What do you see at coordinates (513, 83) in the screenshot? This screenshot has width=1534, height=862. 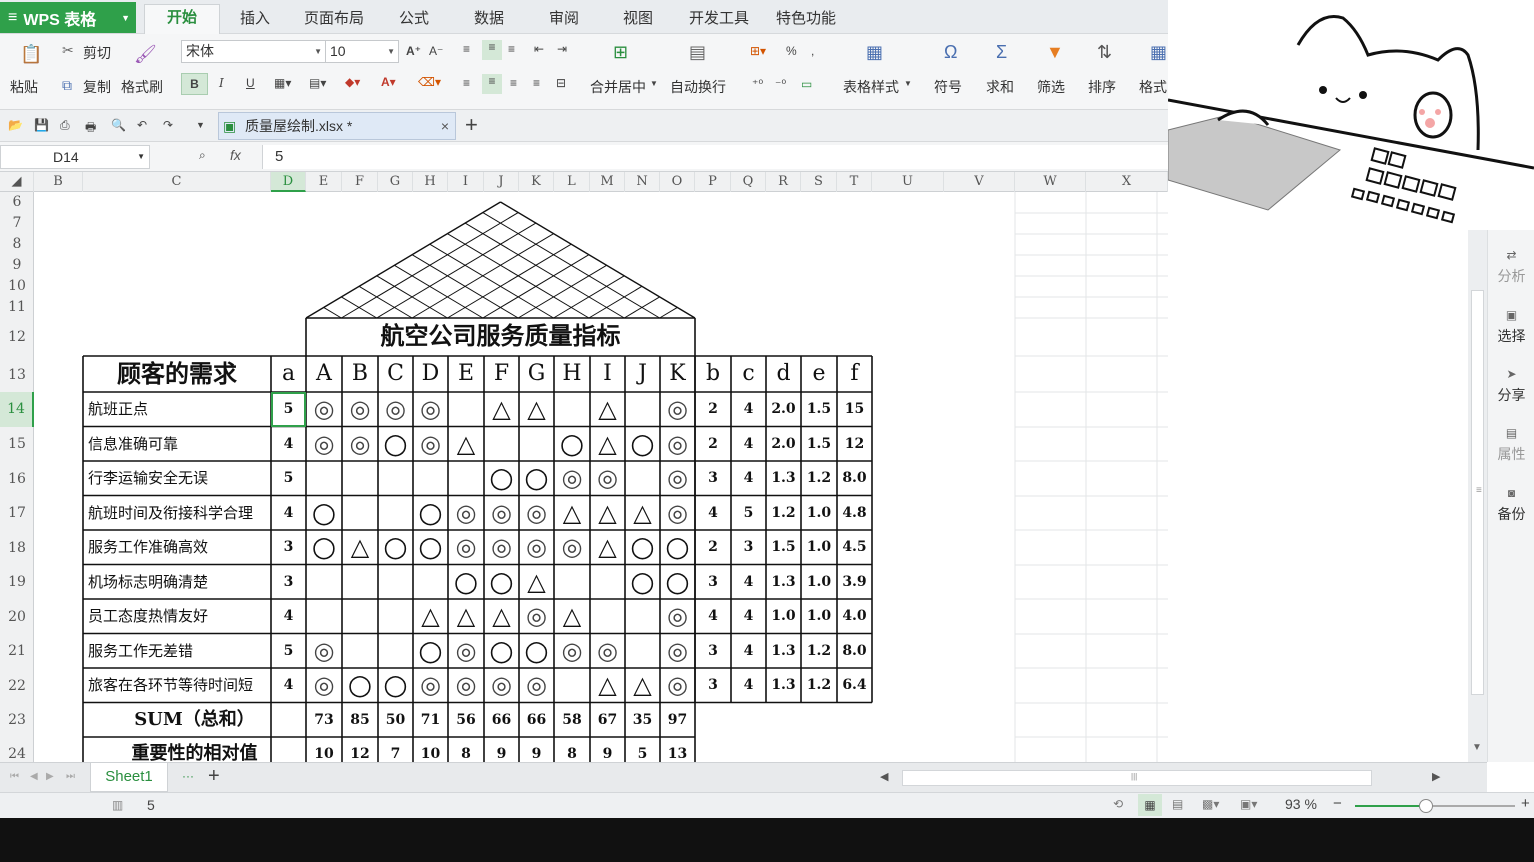 I see `align-right-icon: ≡` at bounding box center [513, 83].